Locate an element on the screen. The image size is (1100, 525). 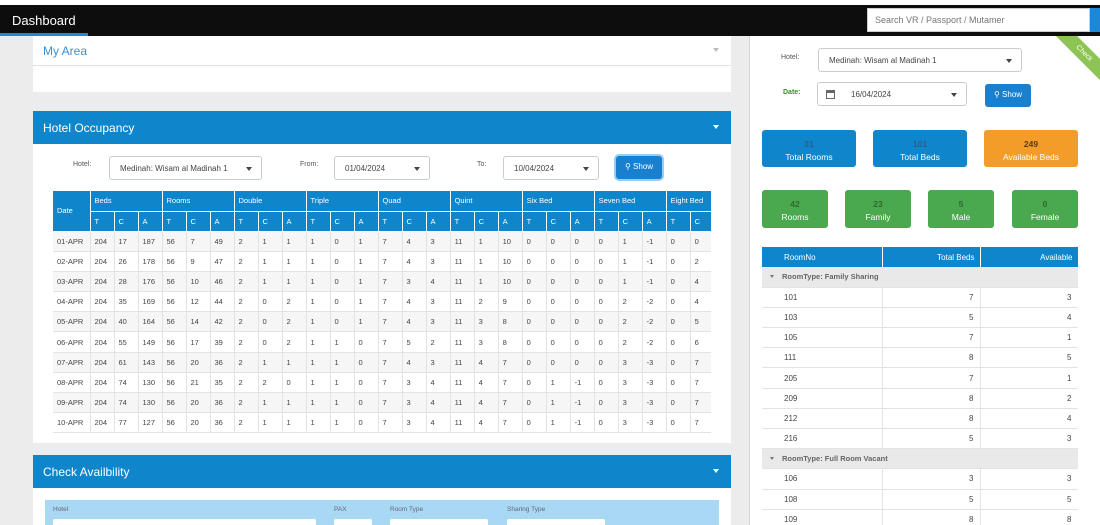
stat-box-female: 0 Female is located at coordinates (1045, 209).